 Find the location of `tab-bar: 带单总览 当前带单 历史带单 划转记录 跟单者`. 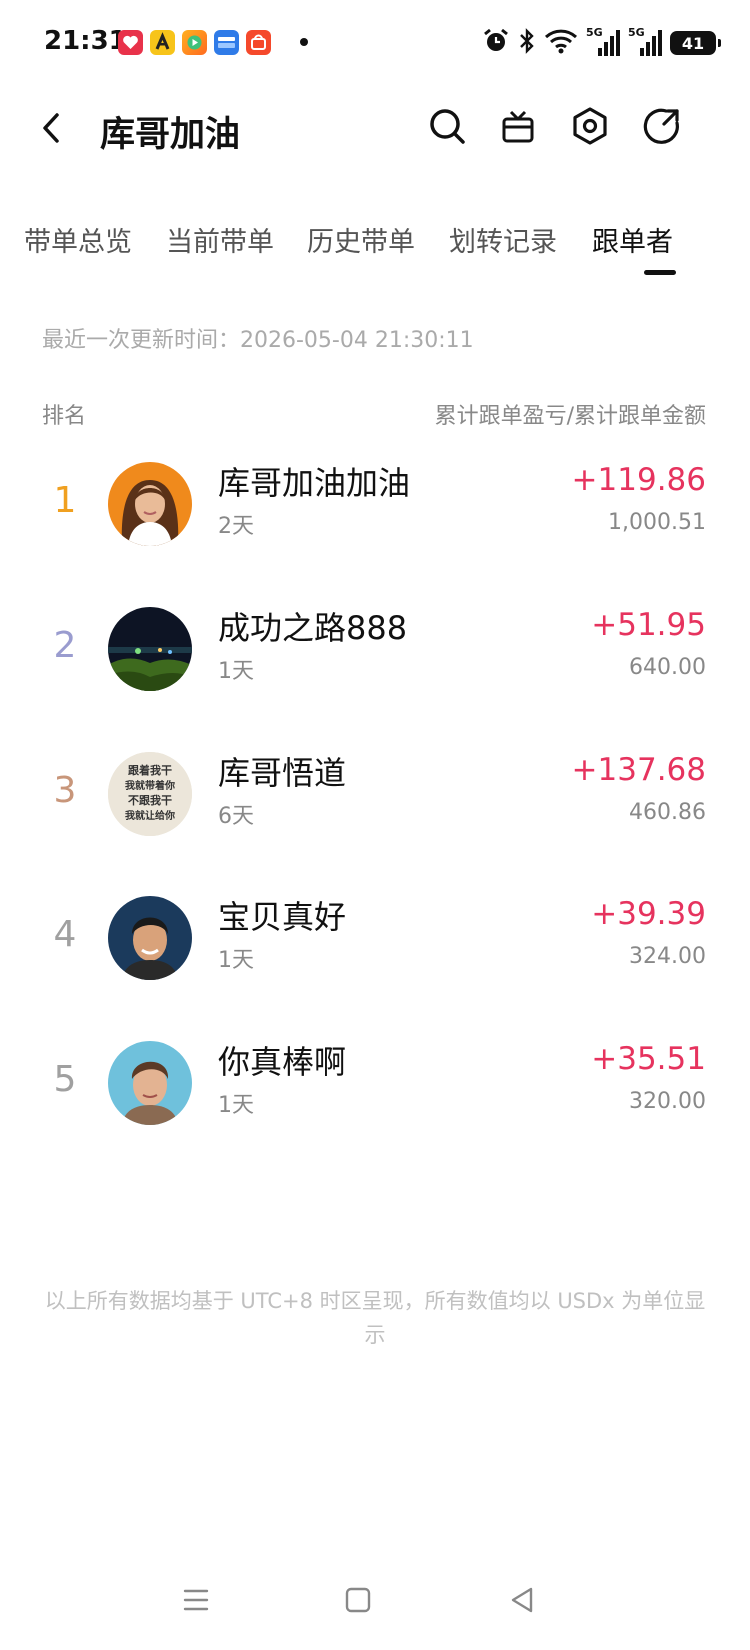

tab-bar: 带单总览 当前带单 历史带单 划转记录 跟单者 is located at coordinates (375, 255).